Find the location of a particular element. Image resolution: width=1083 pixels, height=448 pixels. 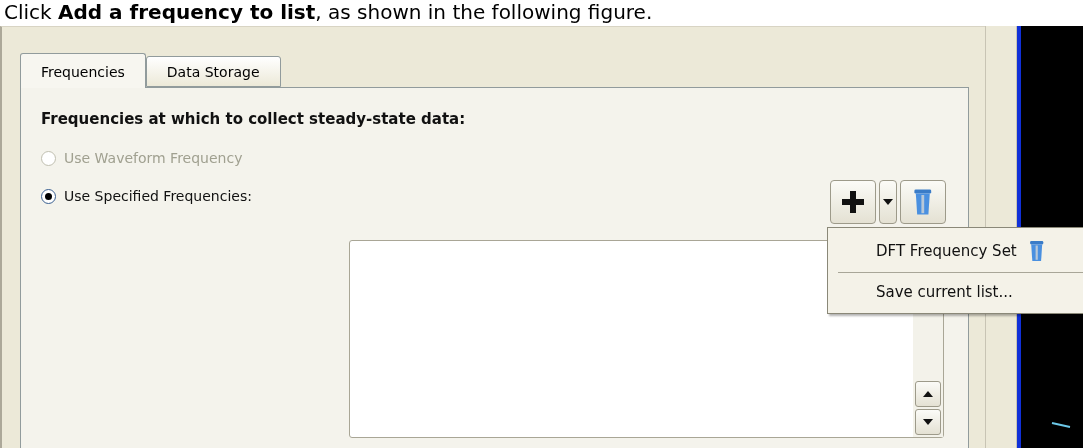

dropdown-button is located at coordinates (888, 202).